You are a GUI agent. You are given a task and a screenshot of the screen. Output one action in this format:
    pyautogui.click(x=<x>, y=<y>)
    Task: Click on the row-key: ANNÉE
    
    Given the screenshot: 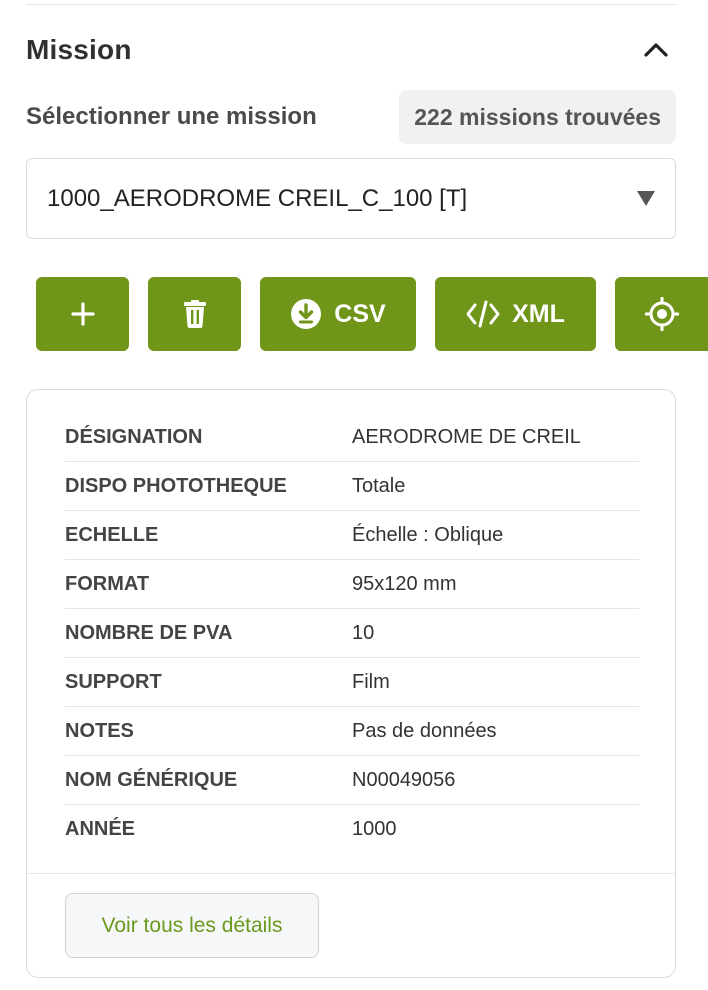 What is the action you would take?
    pyautogui.click(x=100, y=829)
    